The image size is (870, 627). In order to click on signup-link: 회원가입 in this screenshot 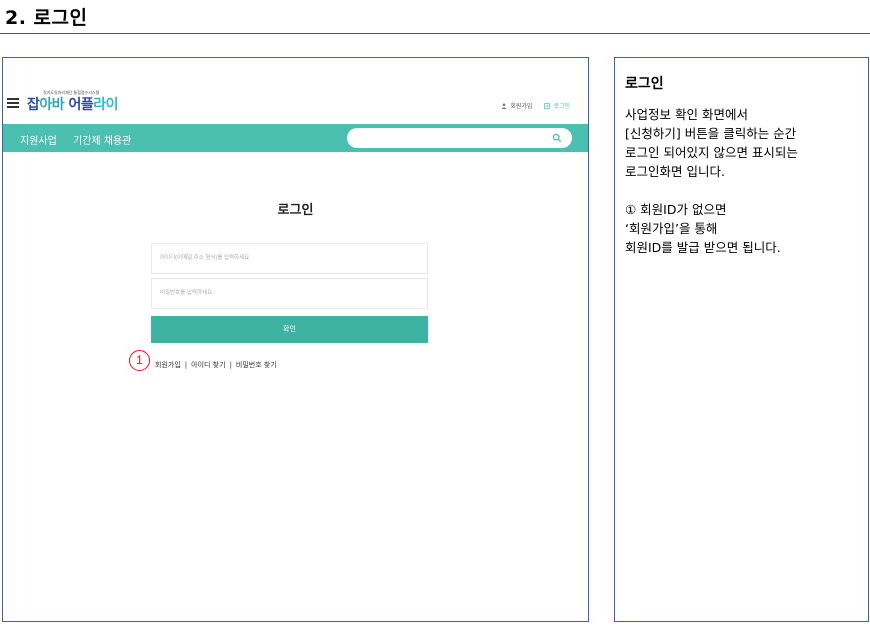, I will do `click(521, 105)`.